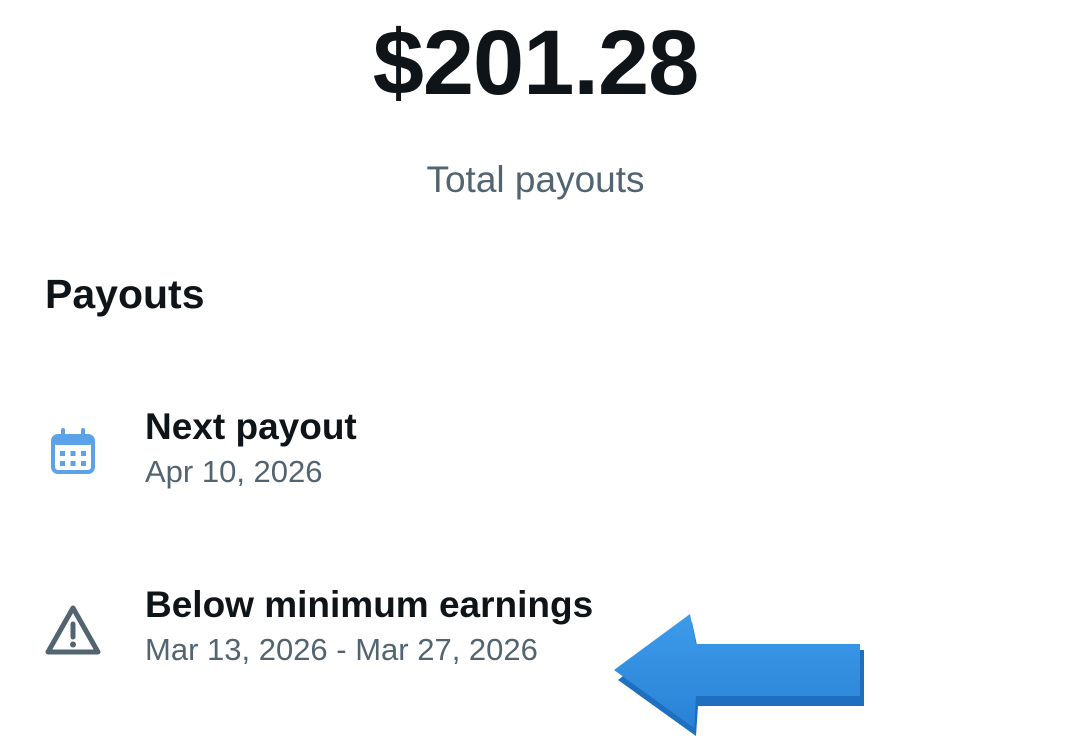 The width and height of the screenshot is (1071, 736). What do you see at coordinates (73, 630) in the screenshot?
I see `warning-icon` at bounding box center [73, 630].